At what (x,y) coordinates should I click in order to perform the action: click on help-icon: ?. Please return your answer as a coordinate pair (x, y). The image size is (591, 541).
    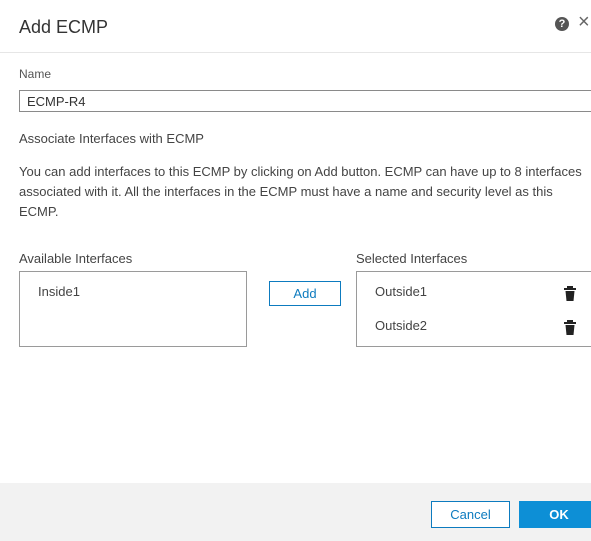
    Looking at the image, I should click on (562, 24).